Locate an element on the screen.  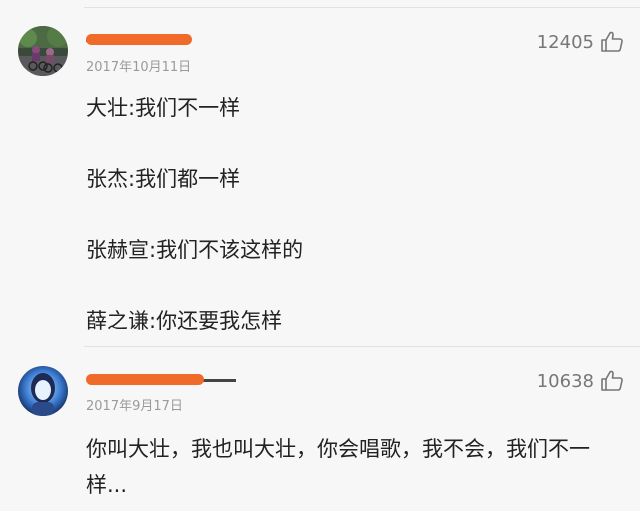
like-button: 10638 is located at coordinates (580, 381).